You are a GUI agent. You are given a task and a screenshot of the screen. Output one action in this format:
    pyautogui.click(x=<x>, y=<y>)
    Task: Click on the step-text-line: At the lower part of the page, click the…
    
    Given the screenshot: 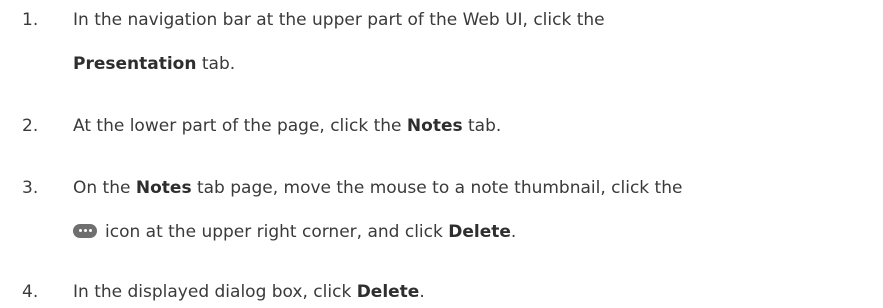 What is the action you would take?
    pyautogui.click(x=287, y=126)
    